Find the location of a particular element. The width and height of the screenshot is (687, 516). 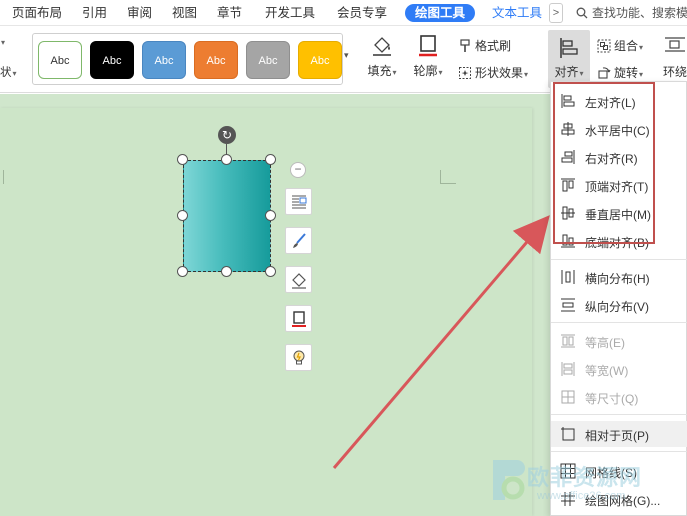

watermark-url: www.office26.com is located at coordinates (581, 496).